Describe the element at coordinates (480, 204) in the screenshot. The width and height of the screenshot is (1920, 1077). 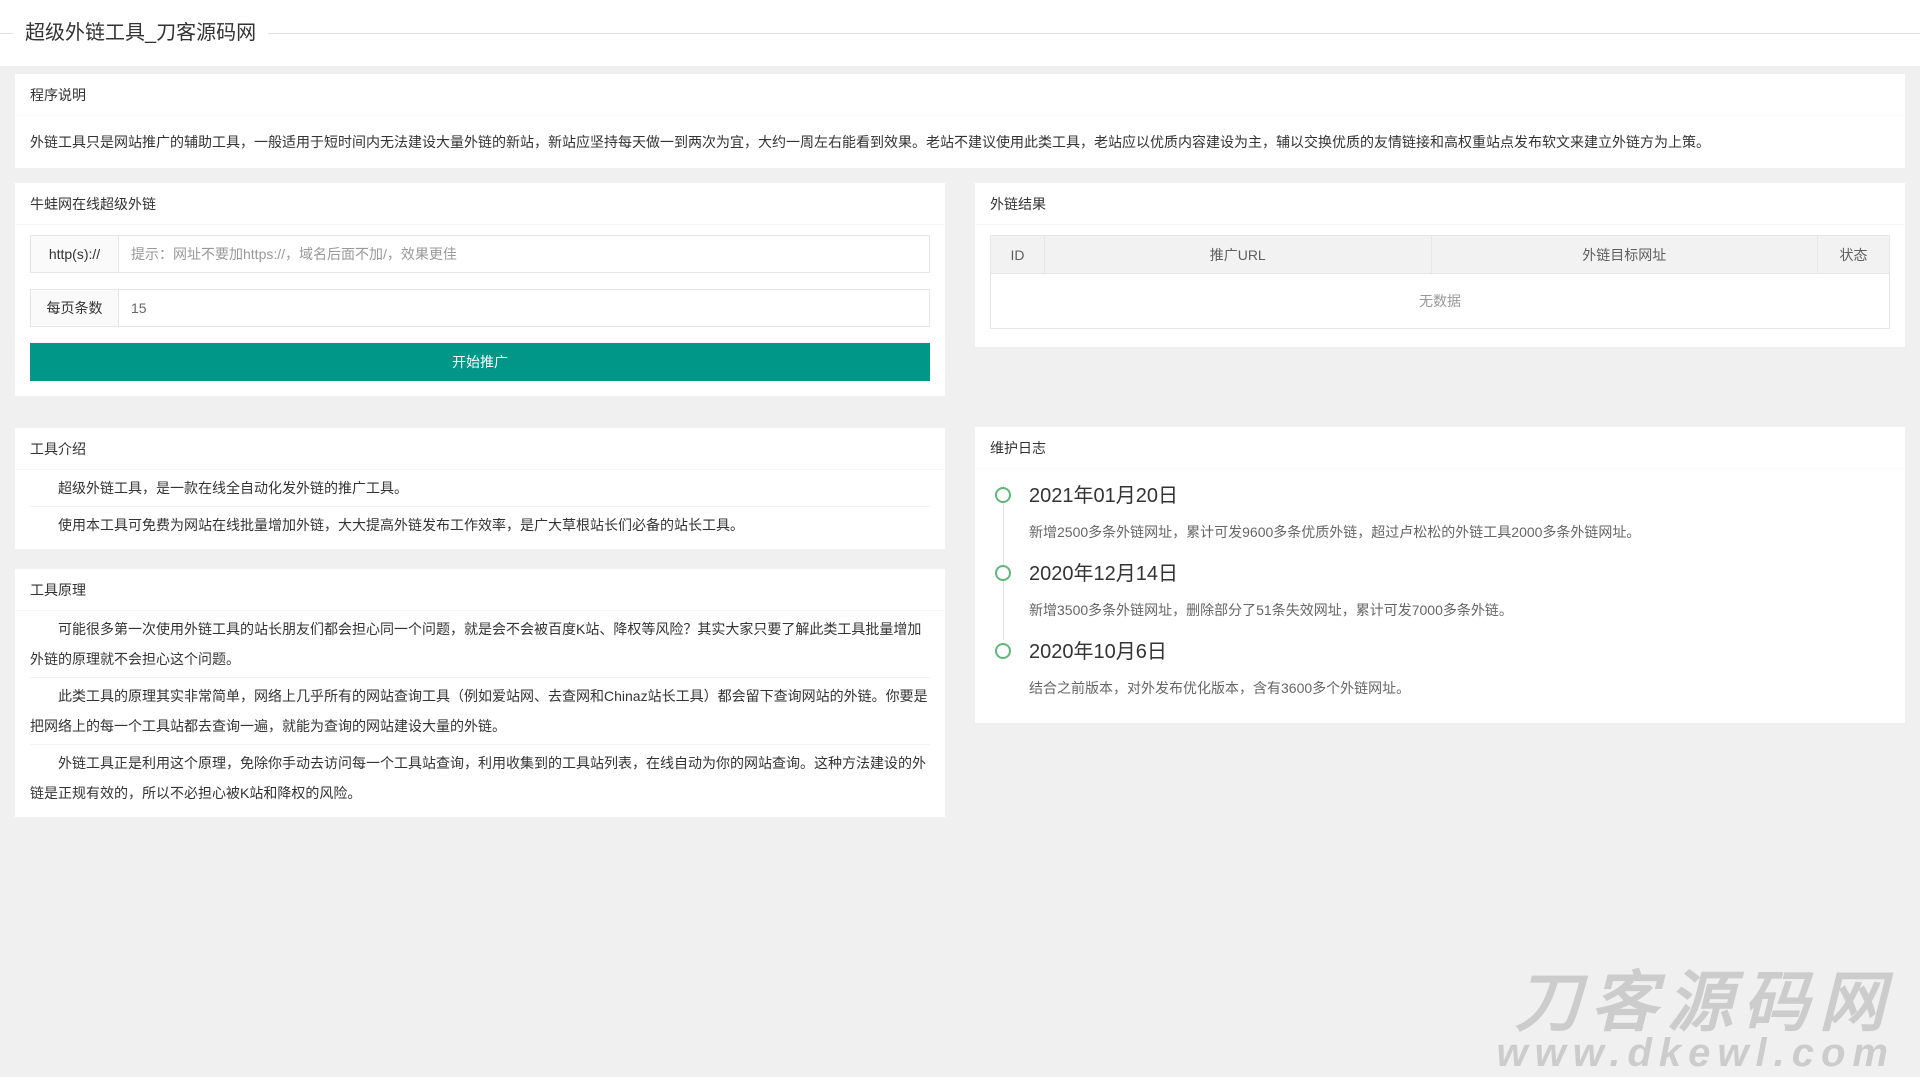
I see `form-card-title: 牛蛙网在线超级外链` at that location.